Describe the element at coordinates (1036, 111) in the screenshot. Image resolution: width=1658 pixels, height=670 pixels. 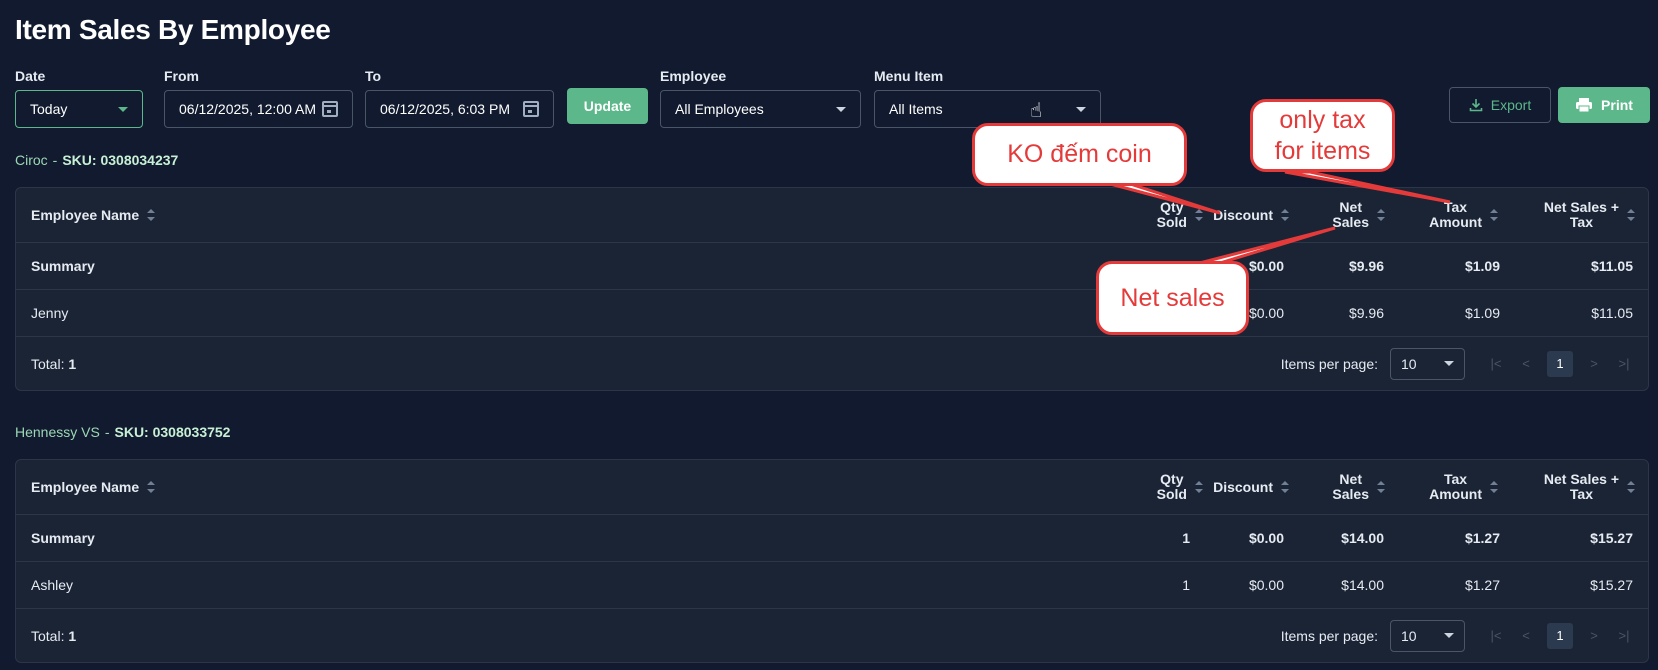
I see `hand-cursor-icon: ☝` at that location.